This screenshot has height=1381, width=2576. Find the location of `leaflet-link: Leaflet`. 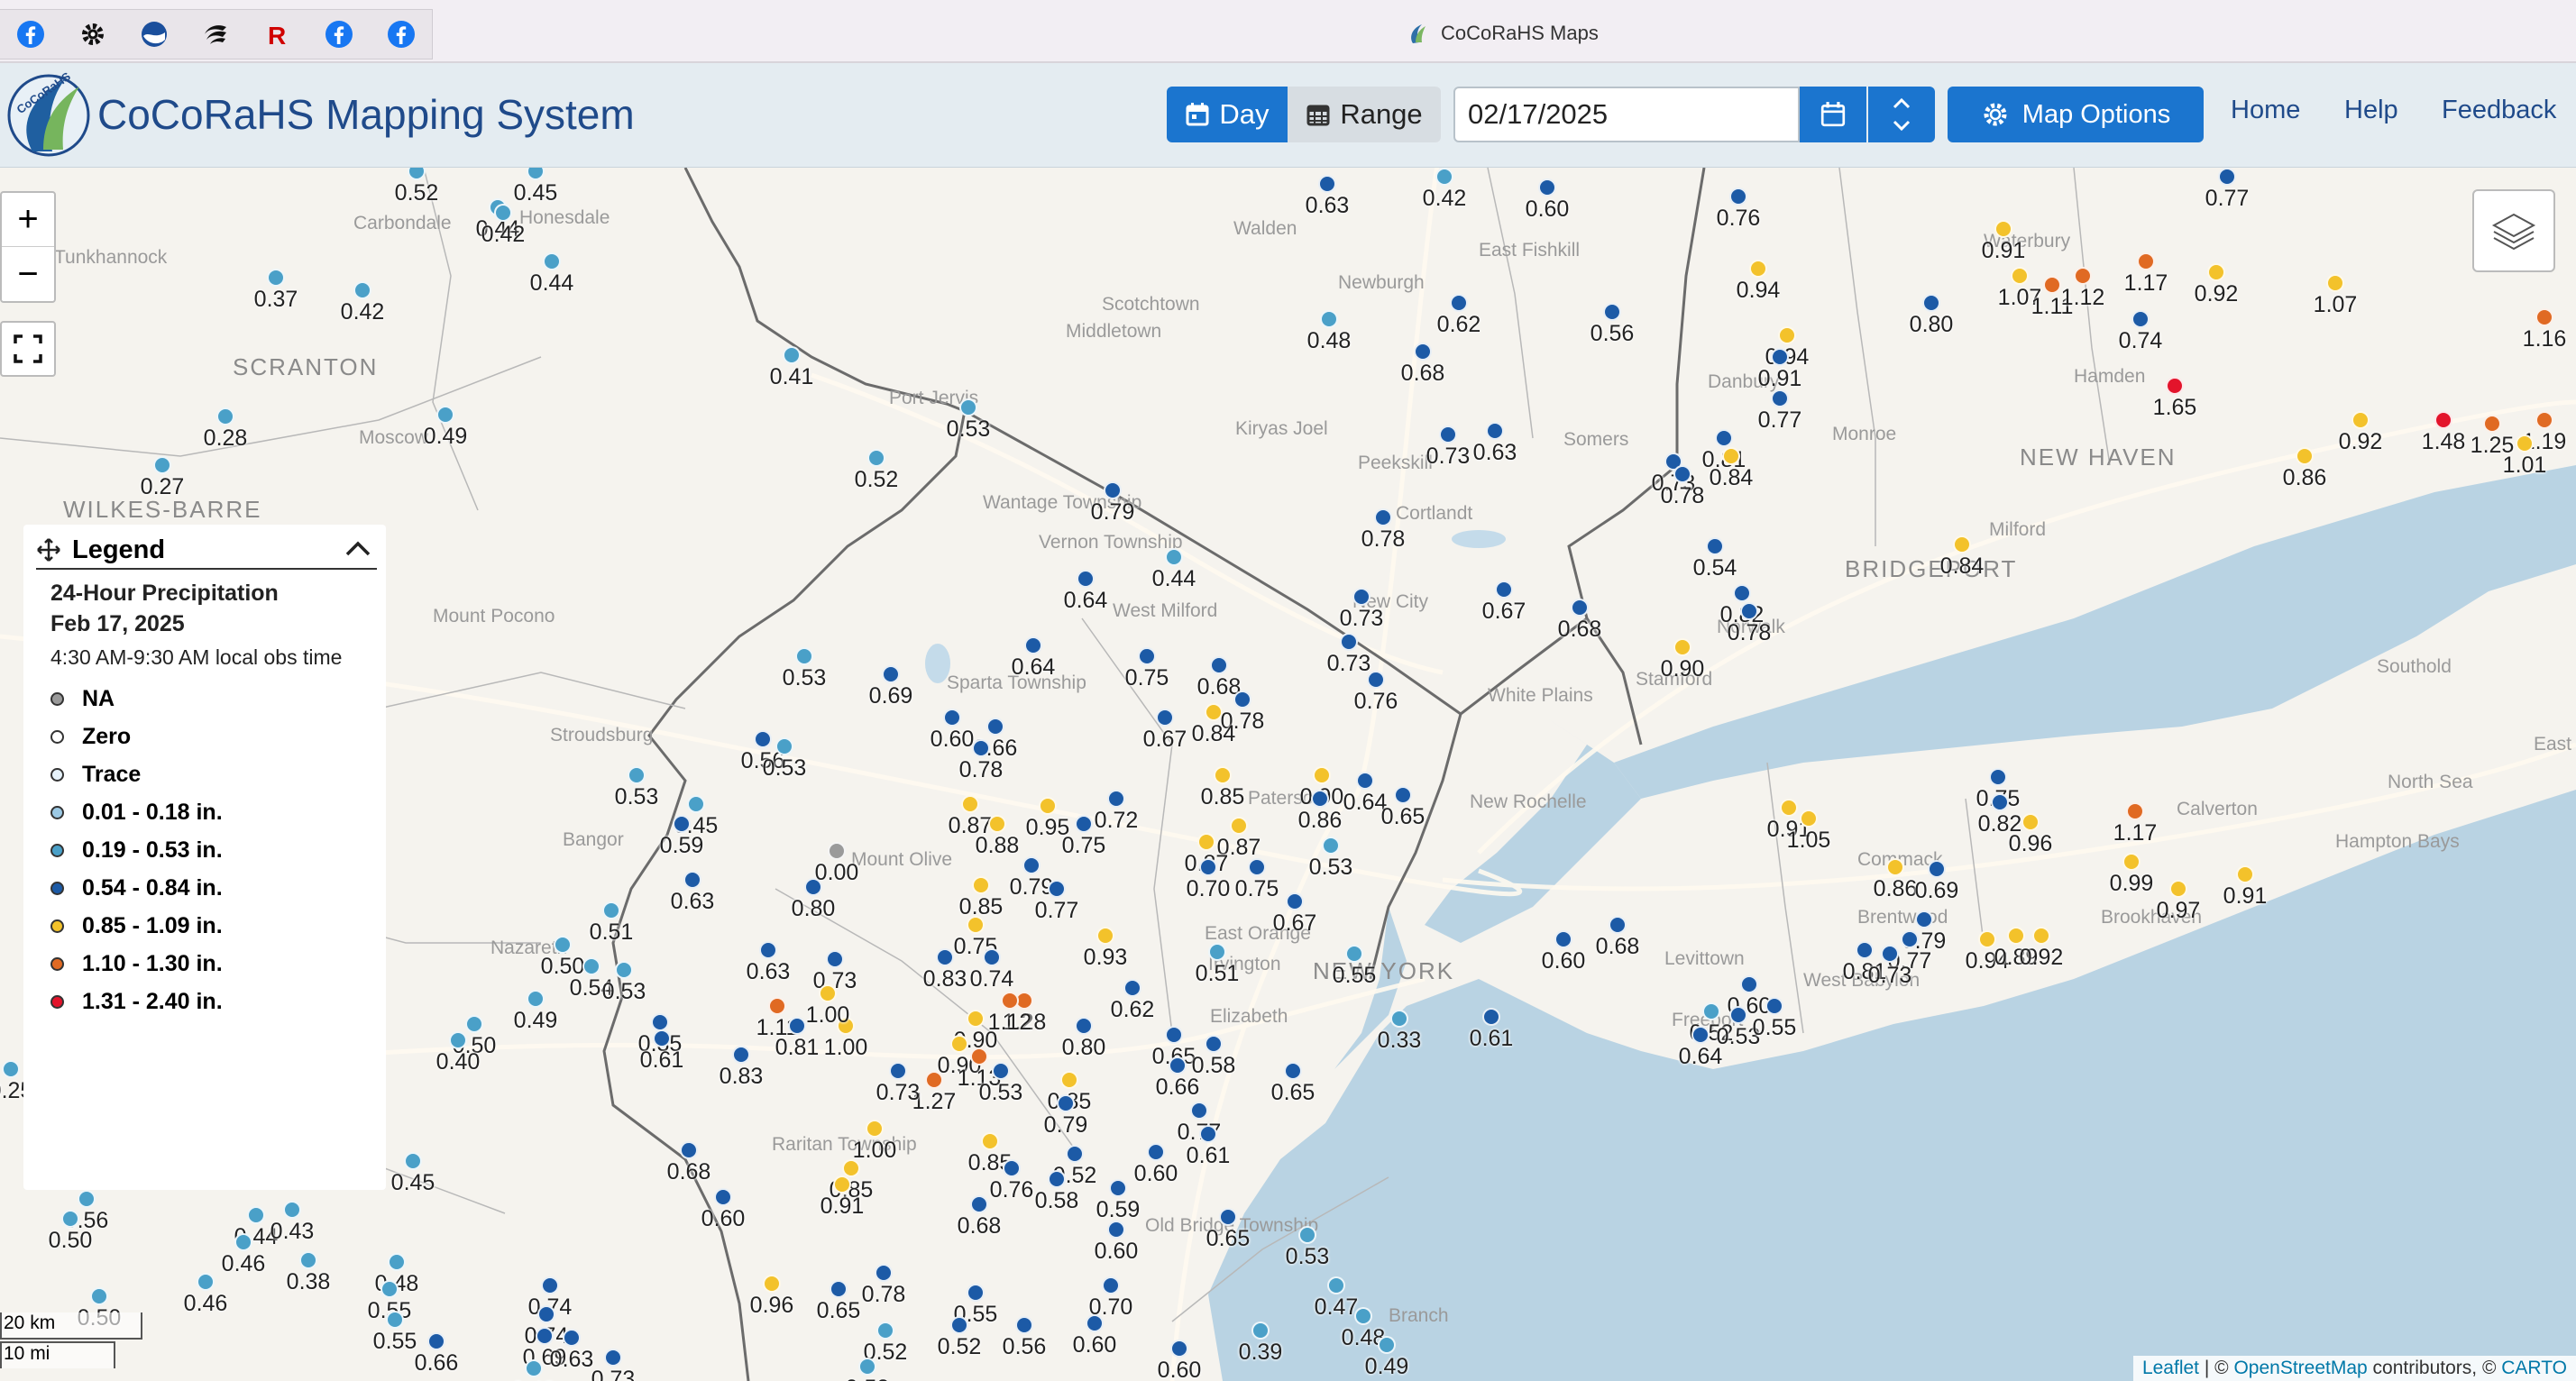

leaflet-link: Leaflet is located at coordinates (2170, 1368).